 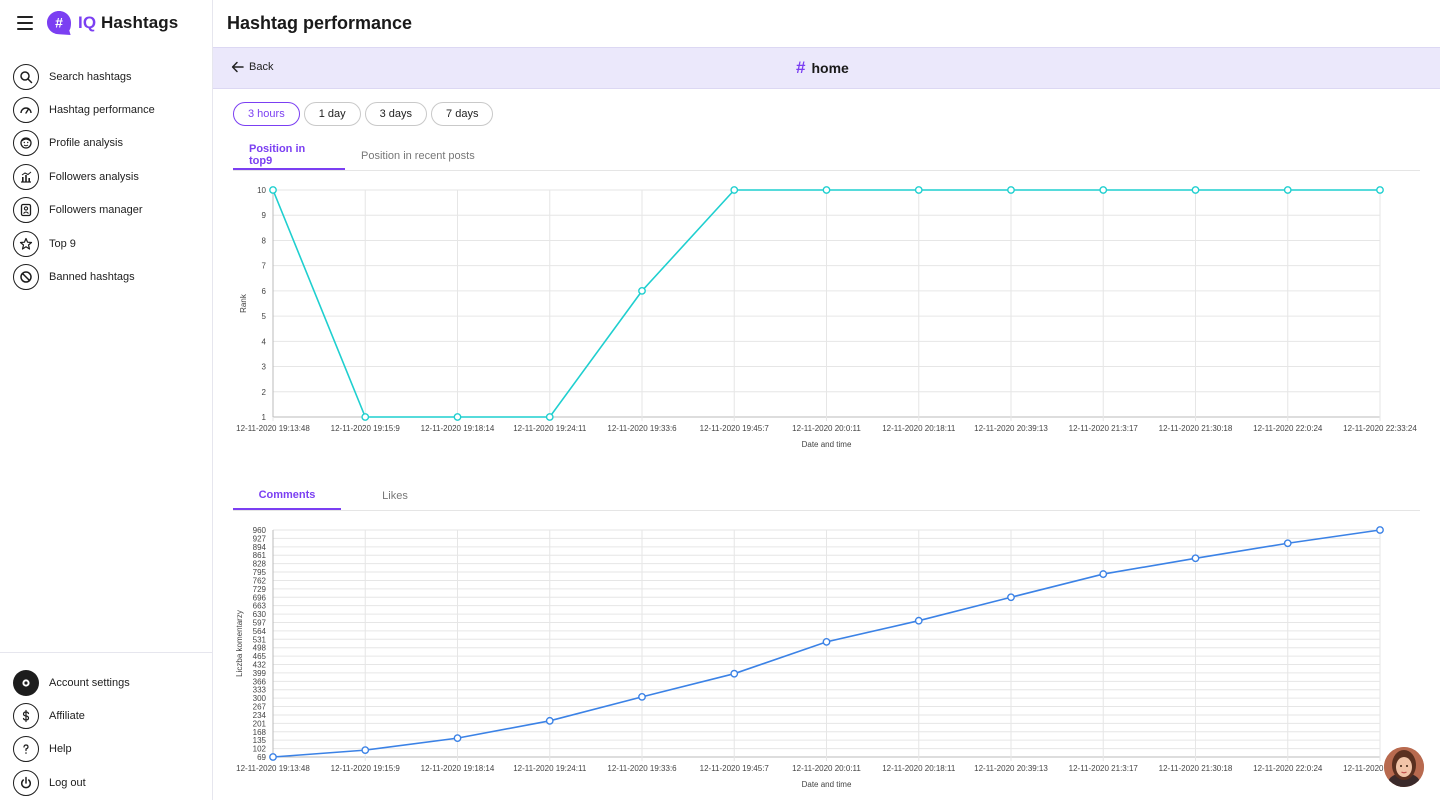 I want to click on tab-comments: Comments, so click(x=287, y=496).